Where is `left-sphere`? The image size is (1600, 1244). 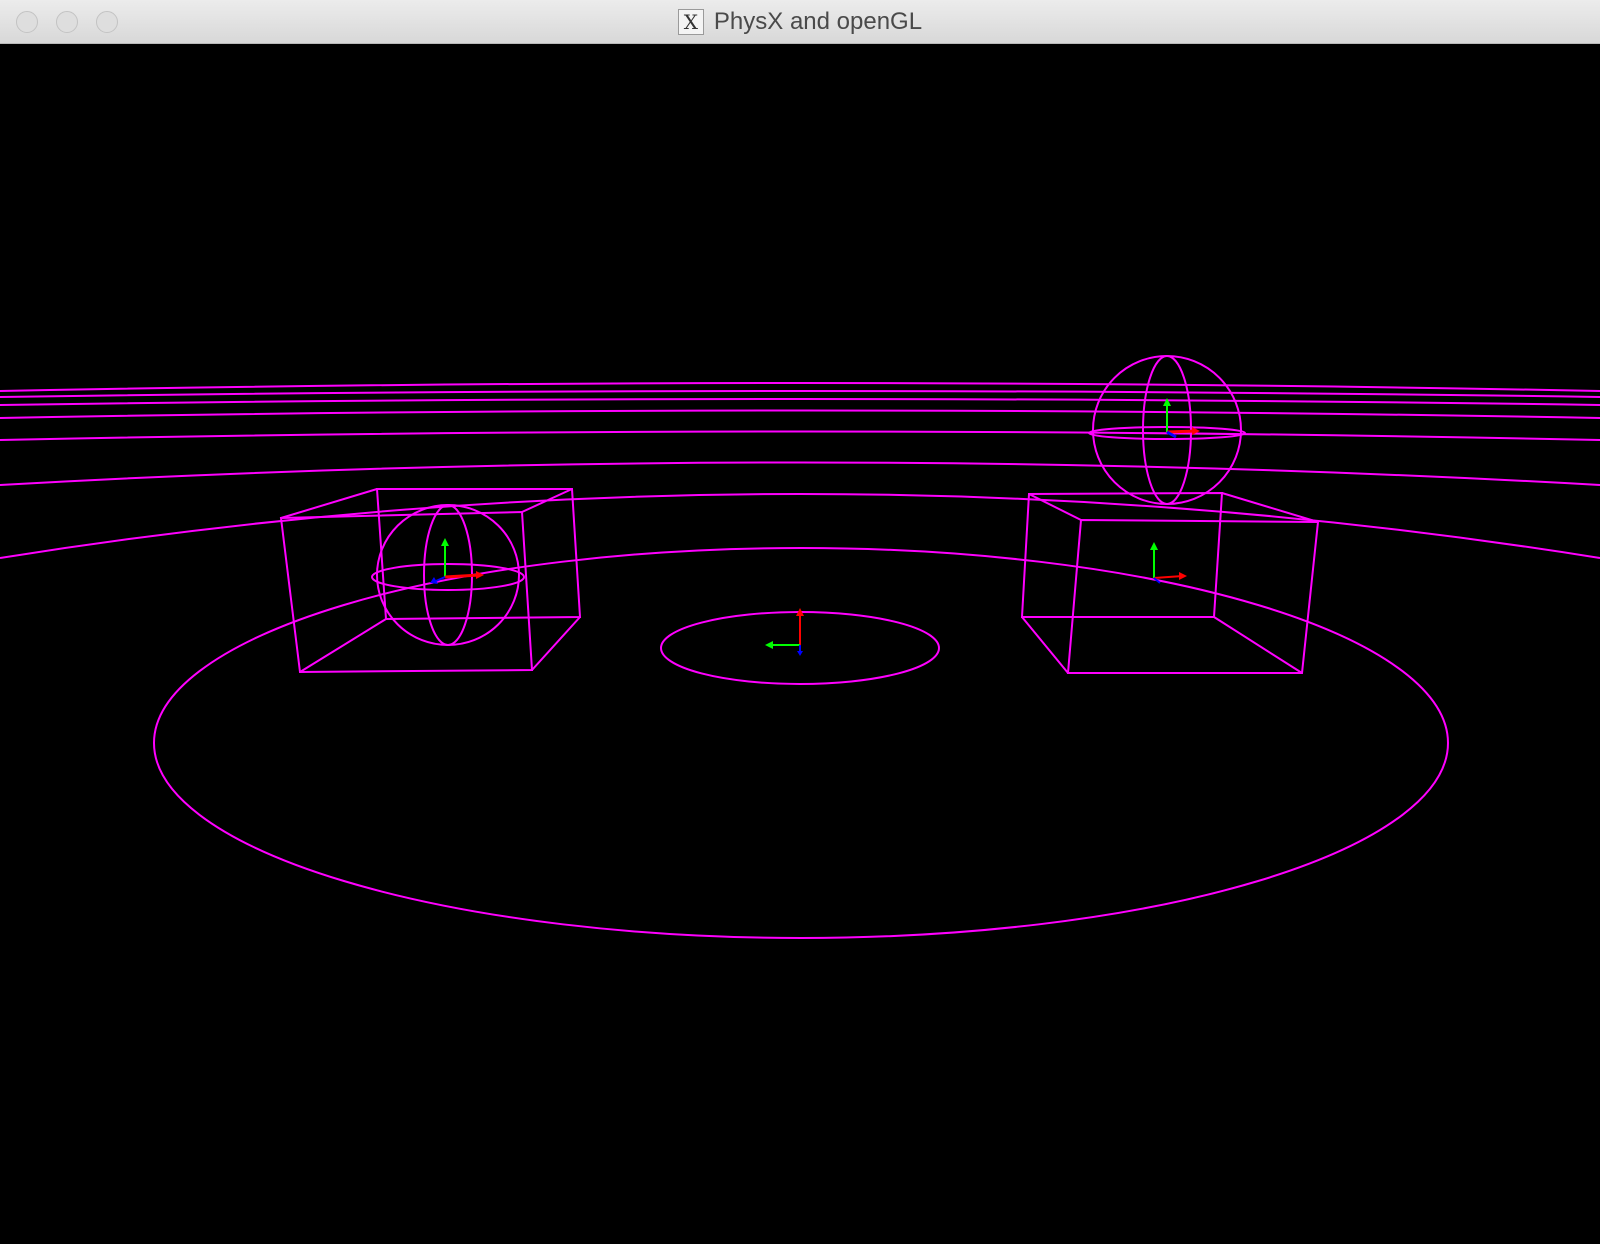
left-sphere is located at coordinates (448, 575).